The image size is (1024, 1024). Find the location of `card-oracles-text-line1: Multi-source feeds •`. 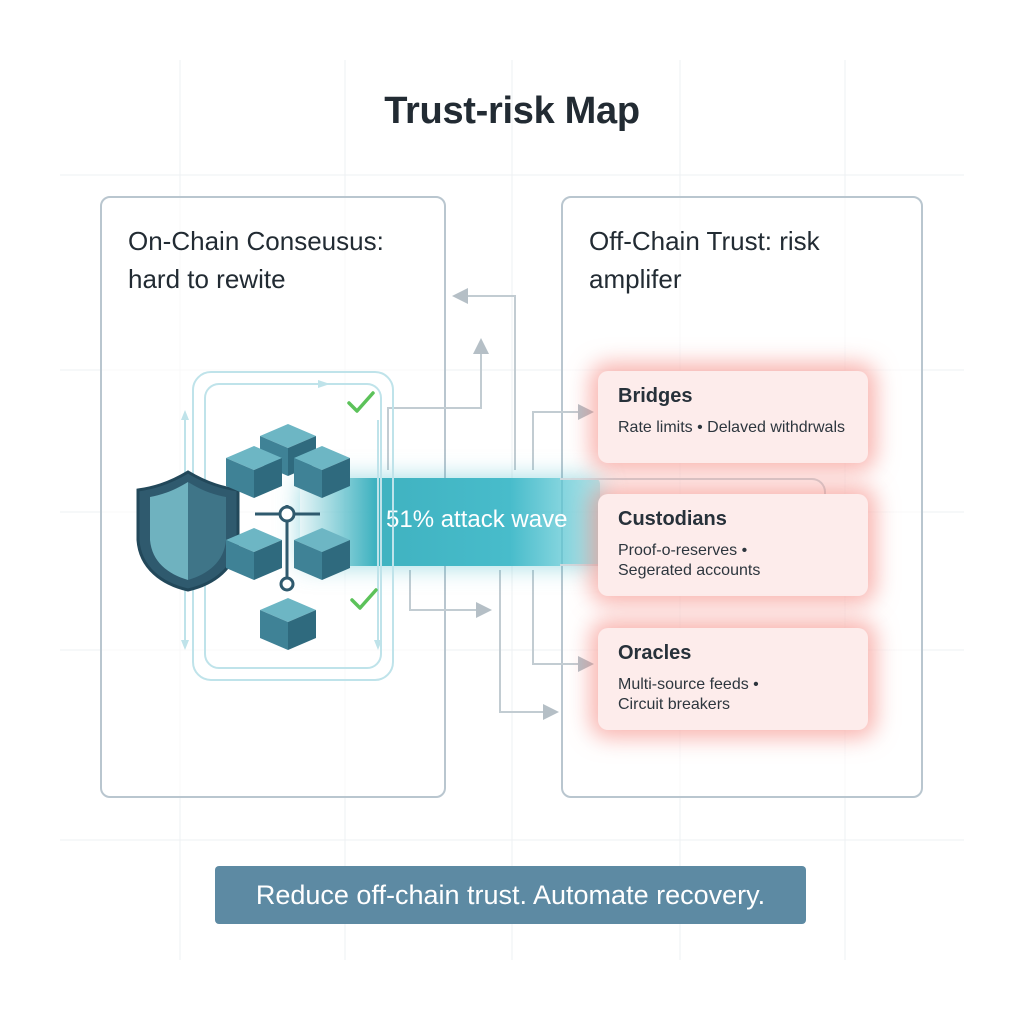

card-oracles-text-line1: Multi-source feeds • is located at coordinates (688, 684).